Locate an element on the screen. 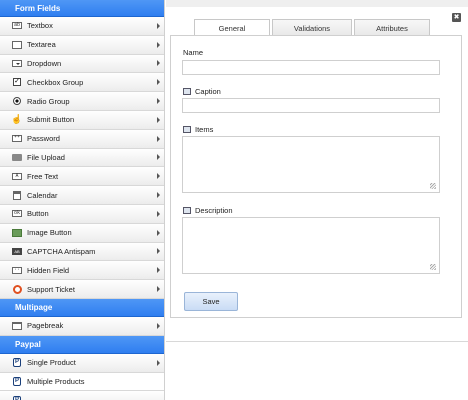 Image resolution: width=468 pixels, height=400 pixels. sidebar-item-label: Free Text is located at coordinates (43, 176).